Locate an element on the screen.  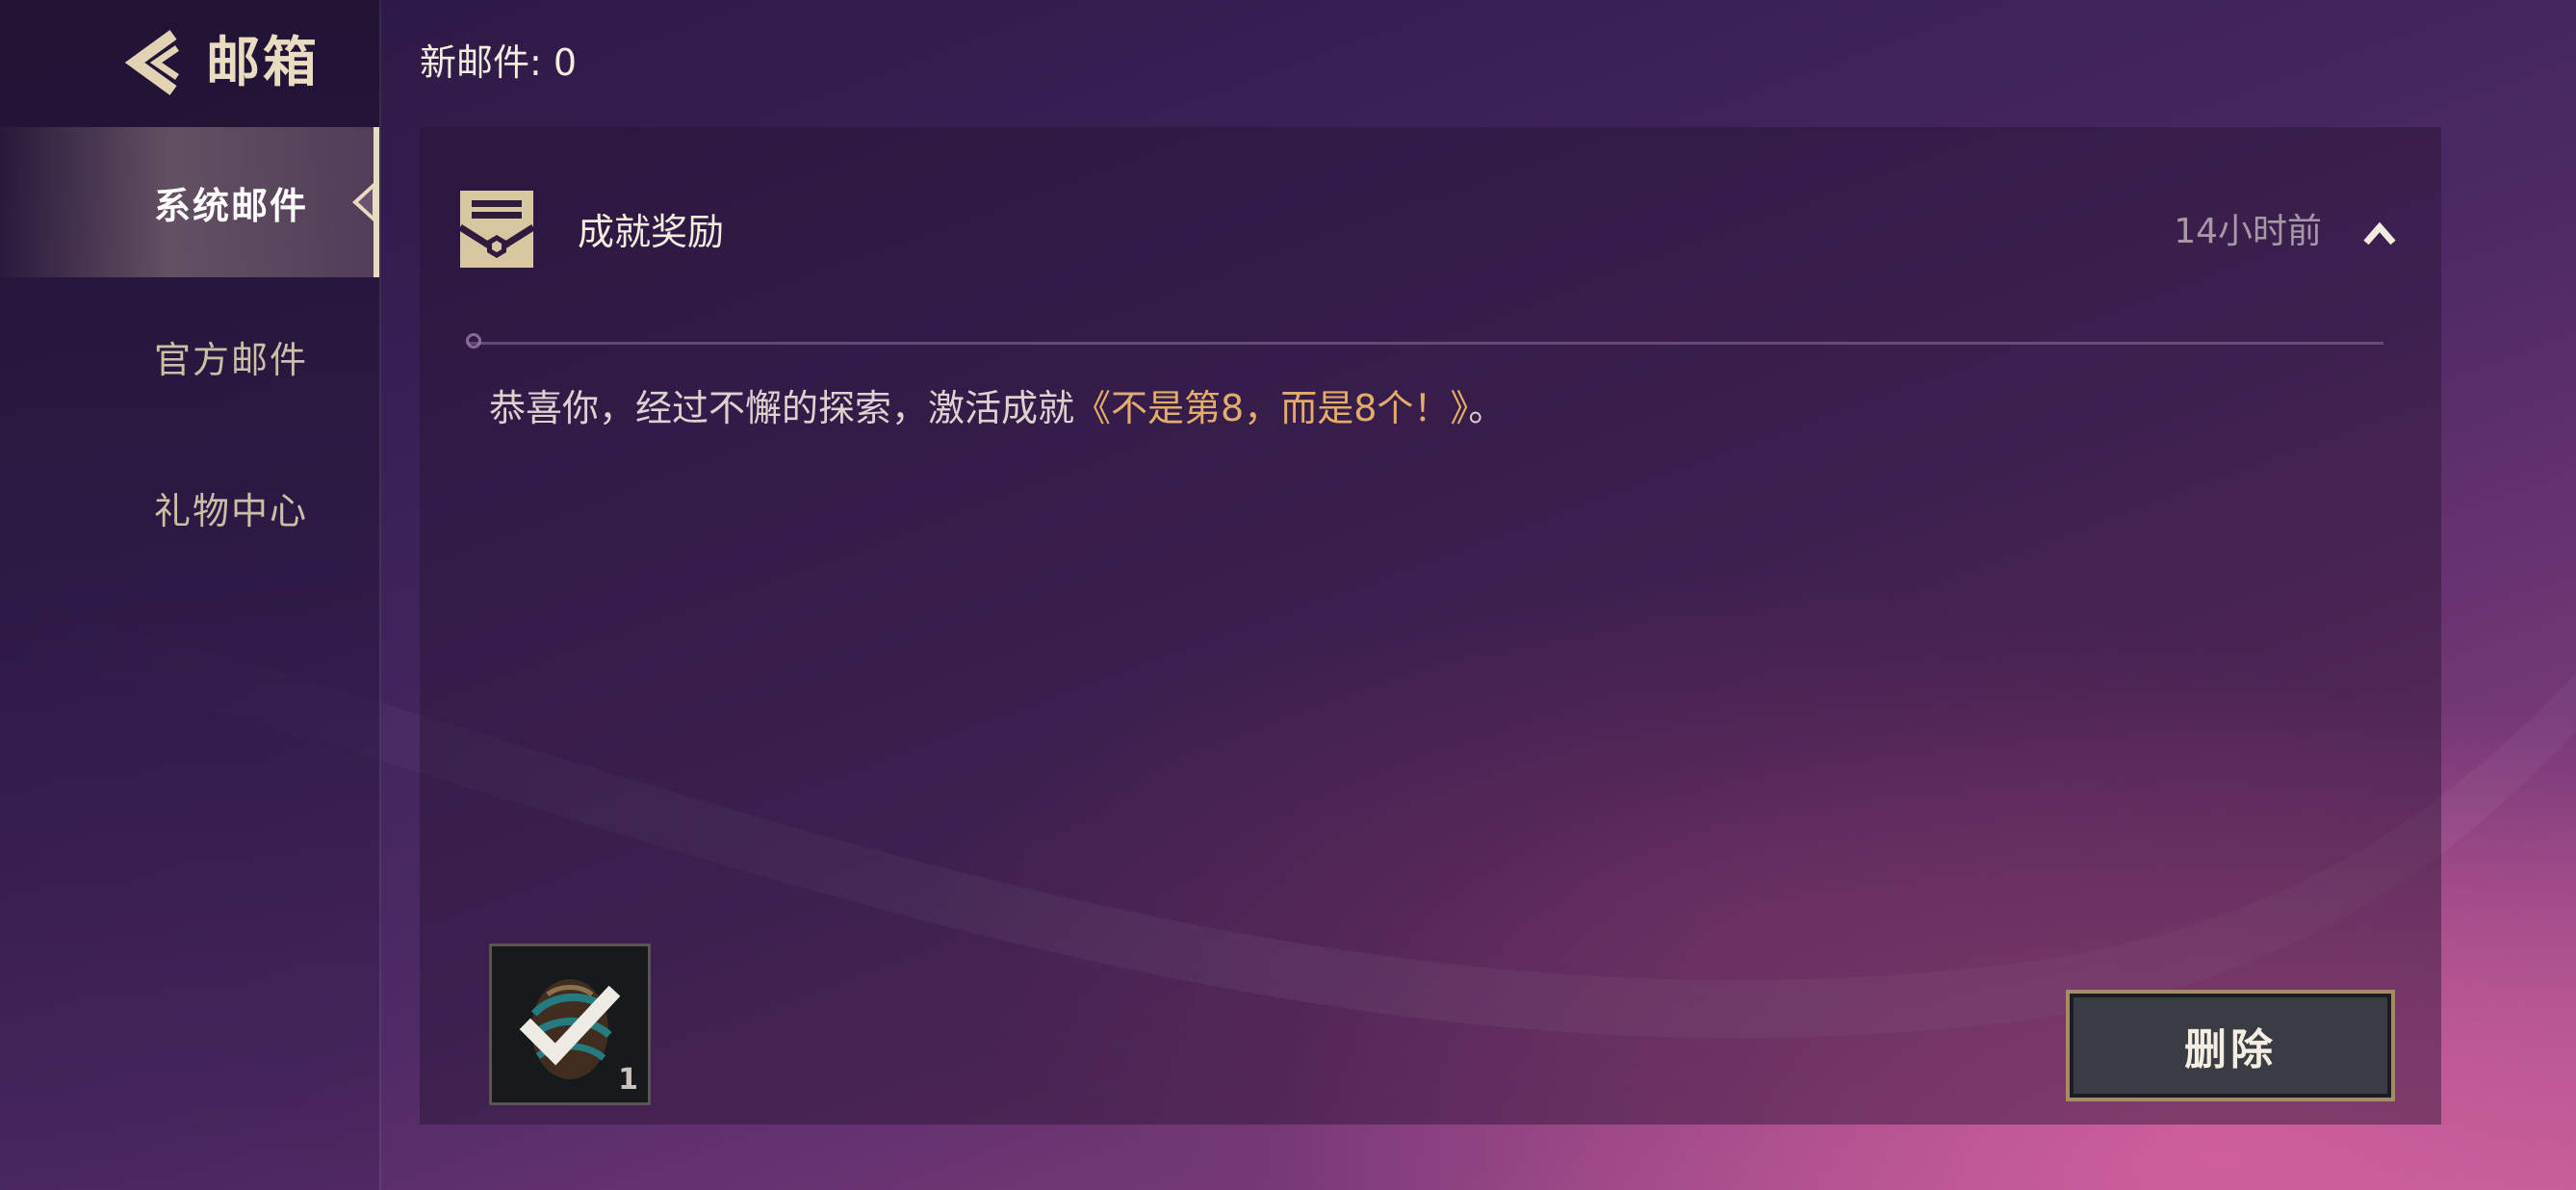
sidebar-item-label: 礼物中心 is located at coordinates (230, 511).